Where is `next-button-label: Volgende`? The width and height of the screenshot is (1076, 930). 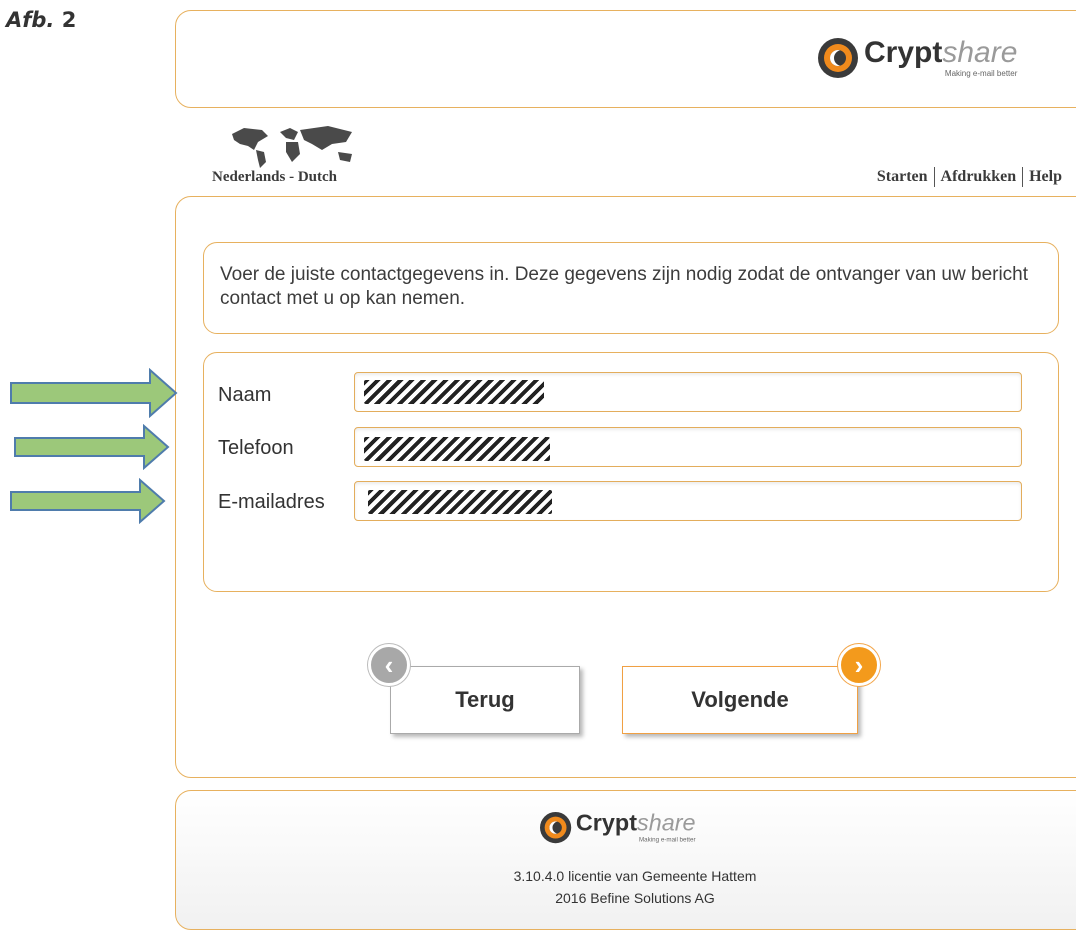 next-button-label: Volgende is located at coordinates (740, 699).